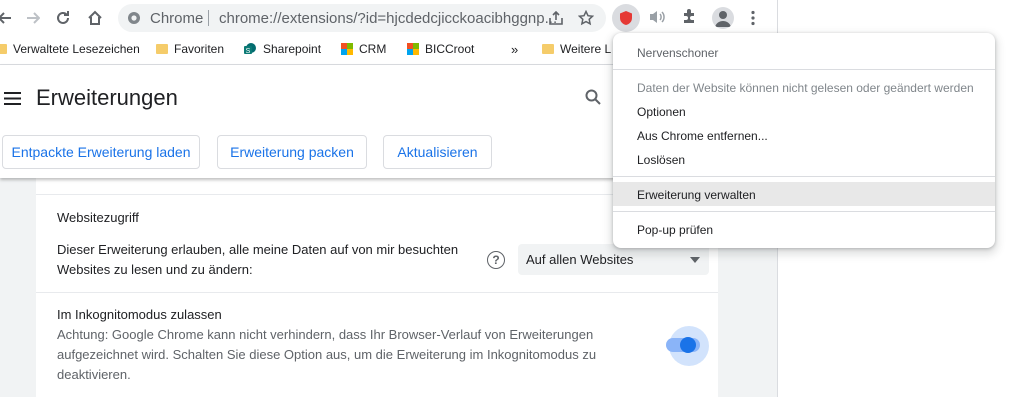  I want to click on bookmark-label: Sharepoint, so click(292, 49).